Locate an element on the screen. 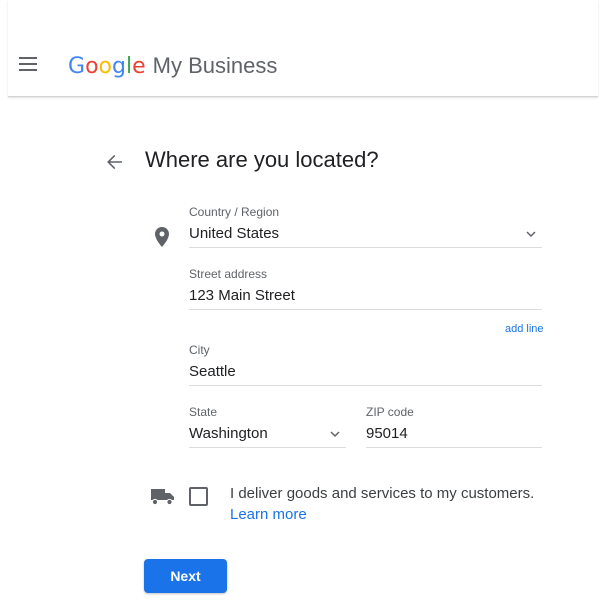  add-line-link: add line is located at coordinates (524, 329).